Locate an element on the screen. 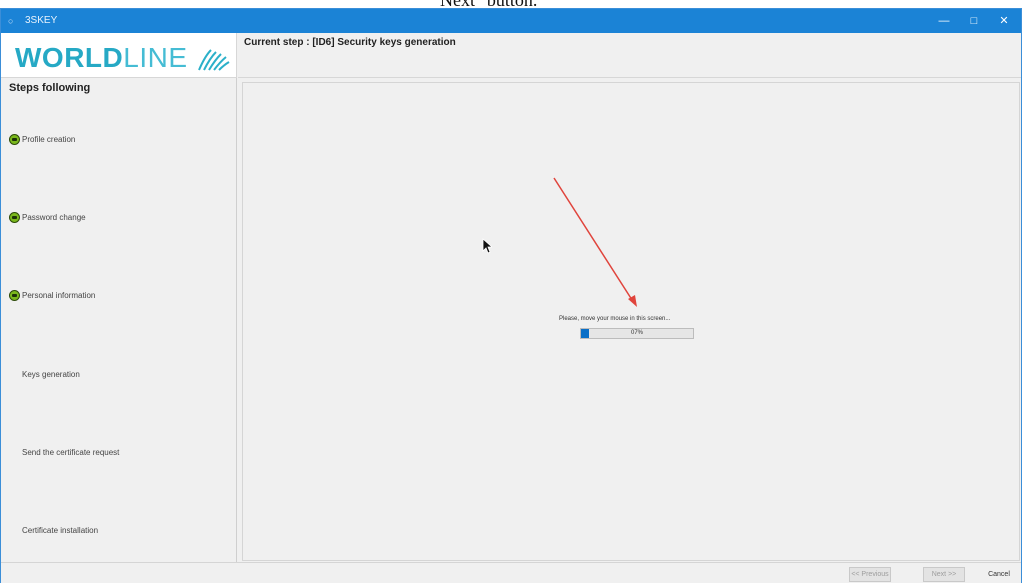  close-button: ✕ is located at coordinates (1004, 21).